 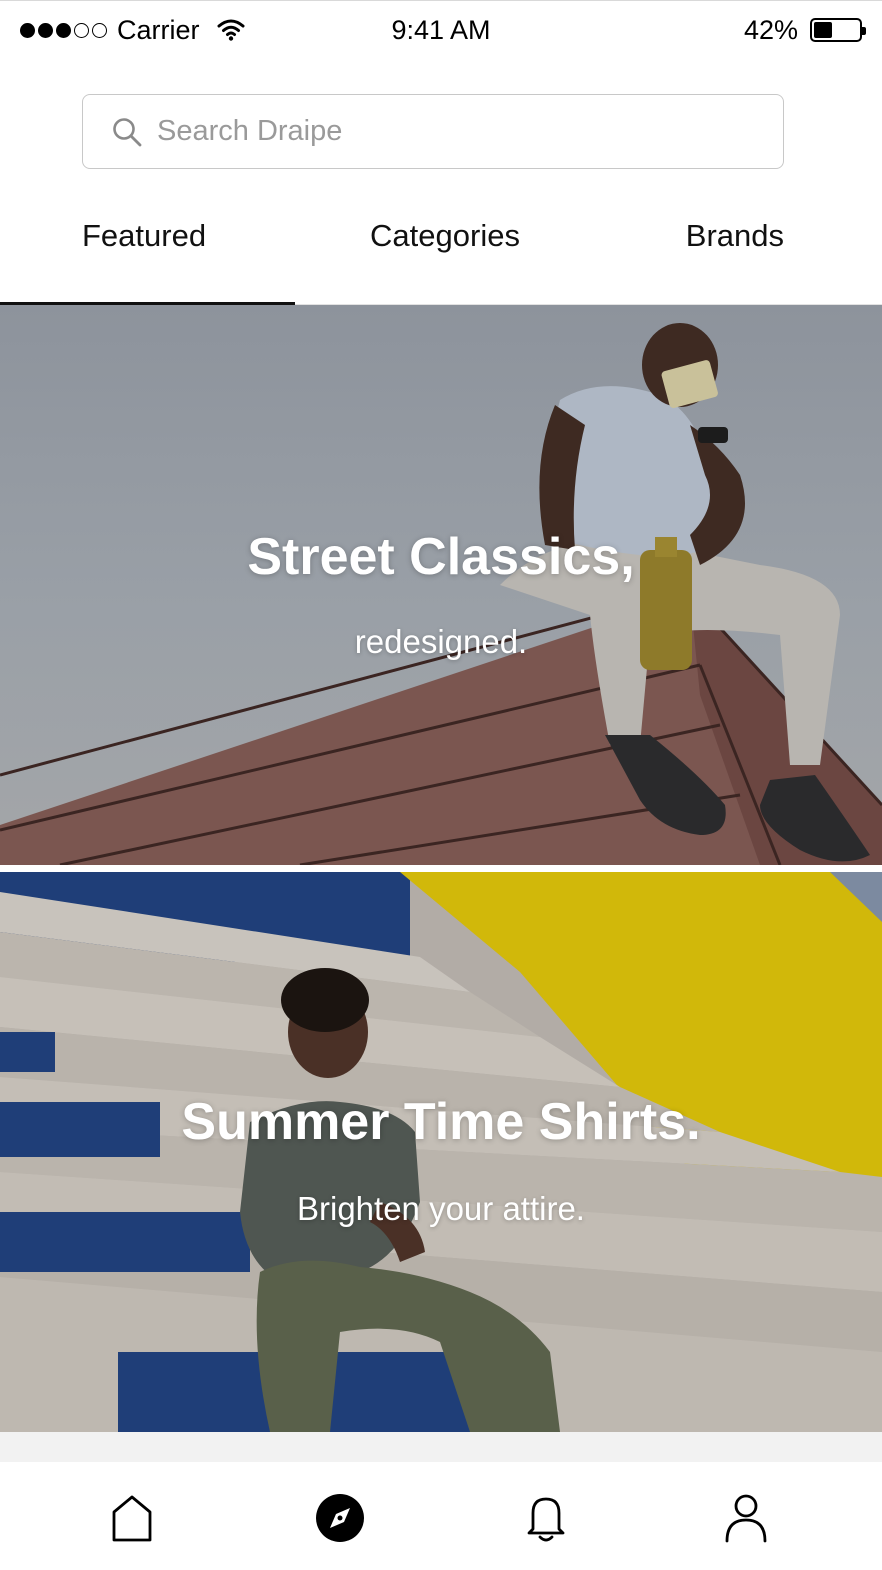 I want to click on battery-fill, so click(x=823, y=30).